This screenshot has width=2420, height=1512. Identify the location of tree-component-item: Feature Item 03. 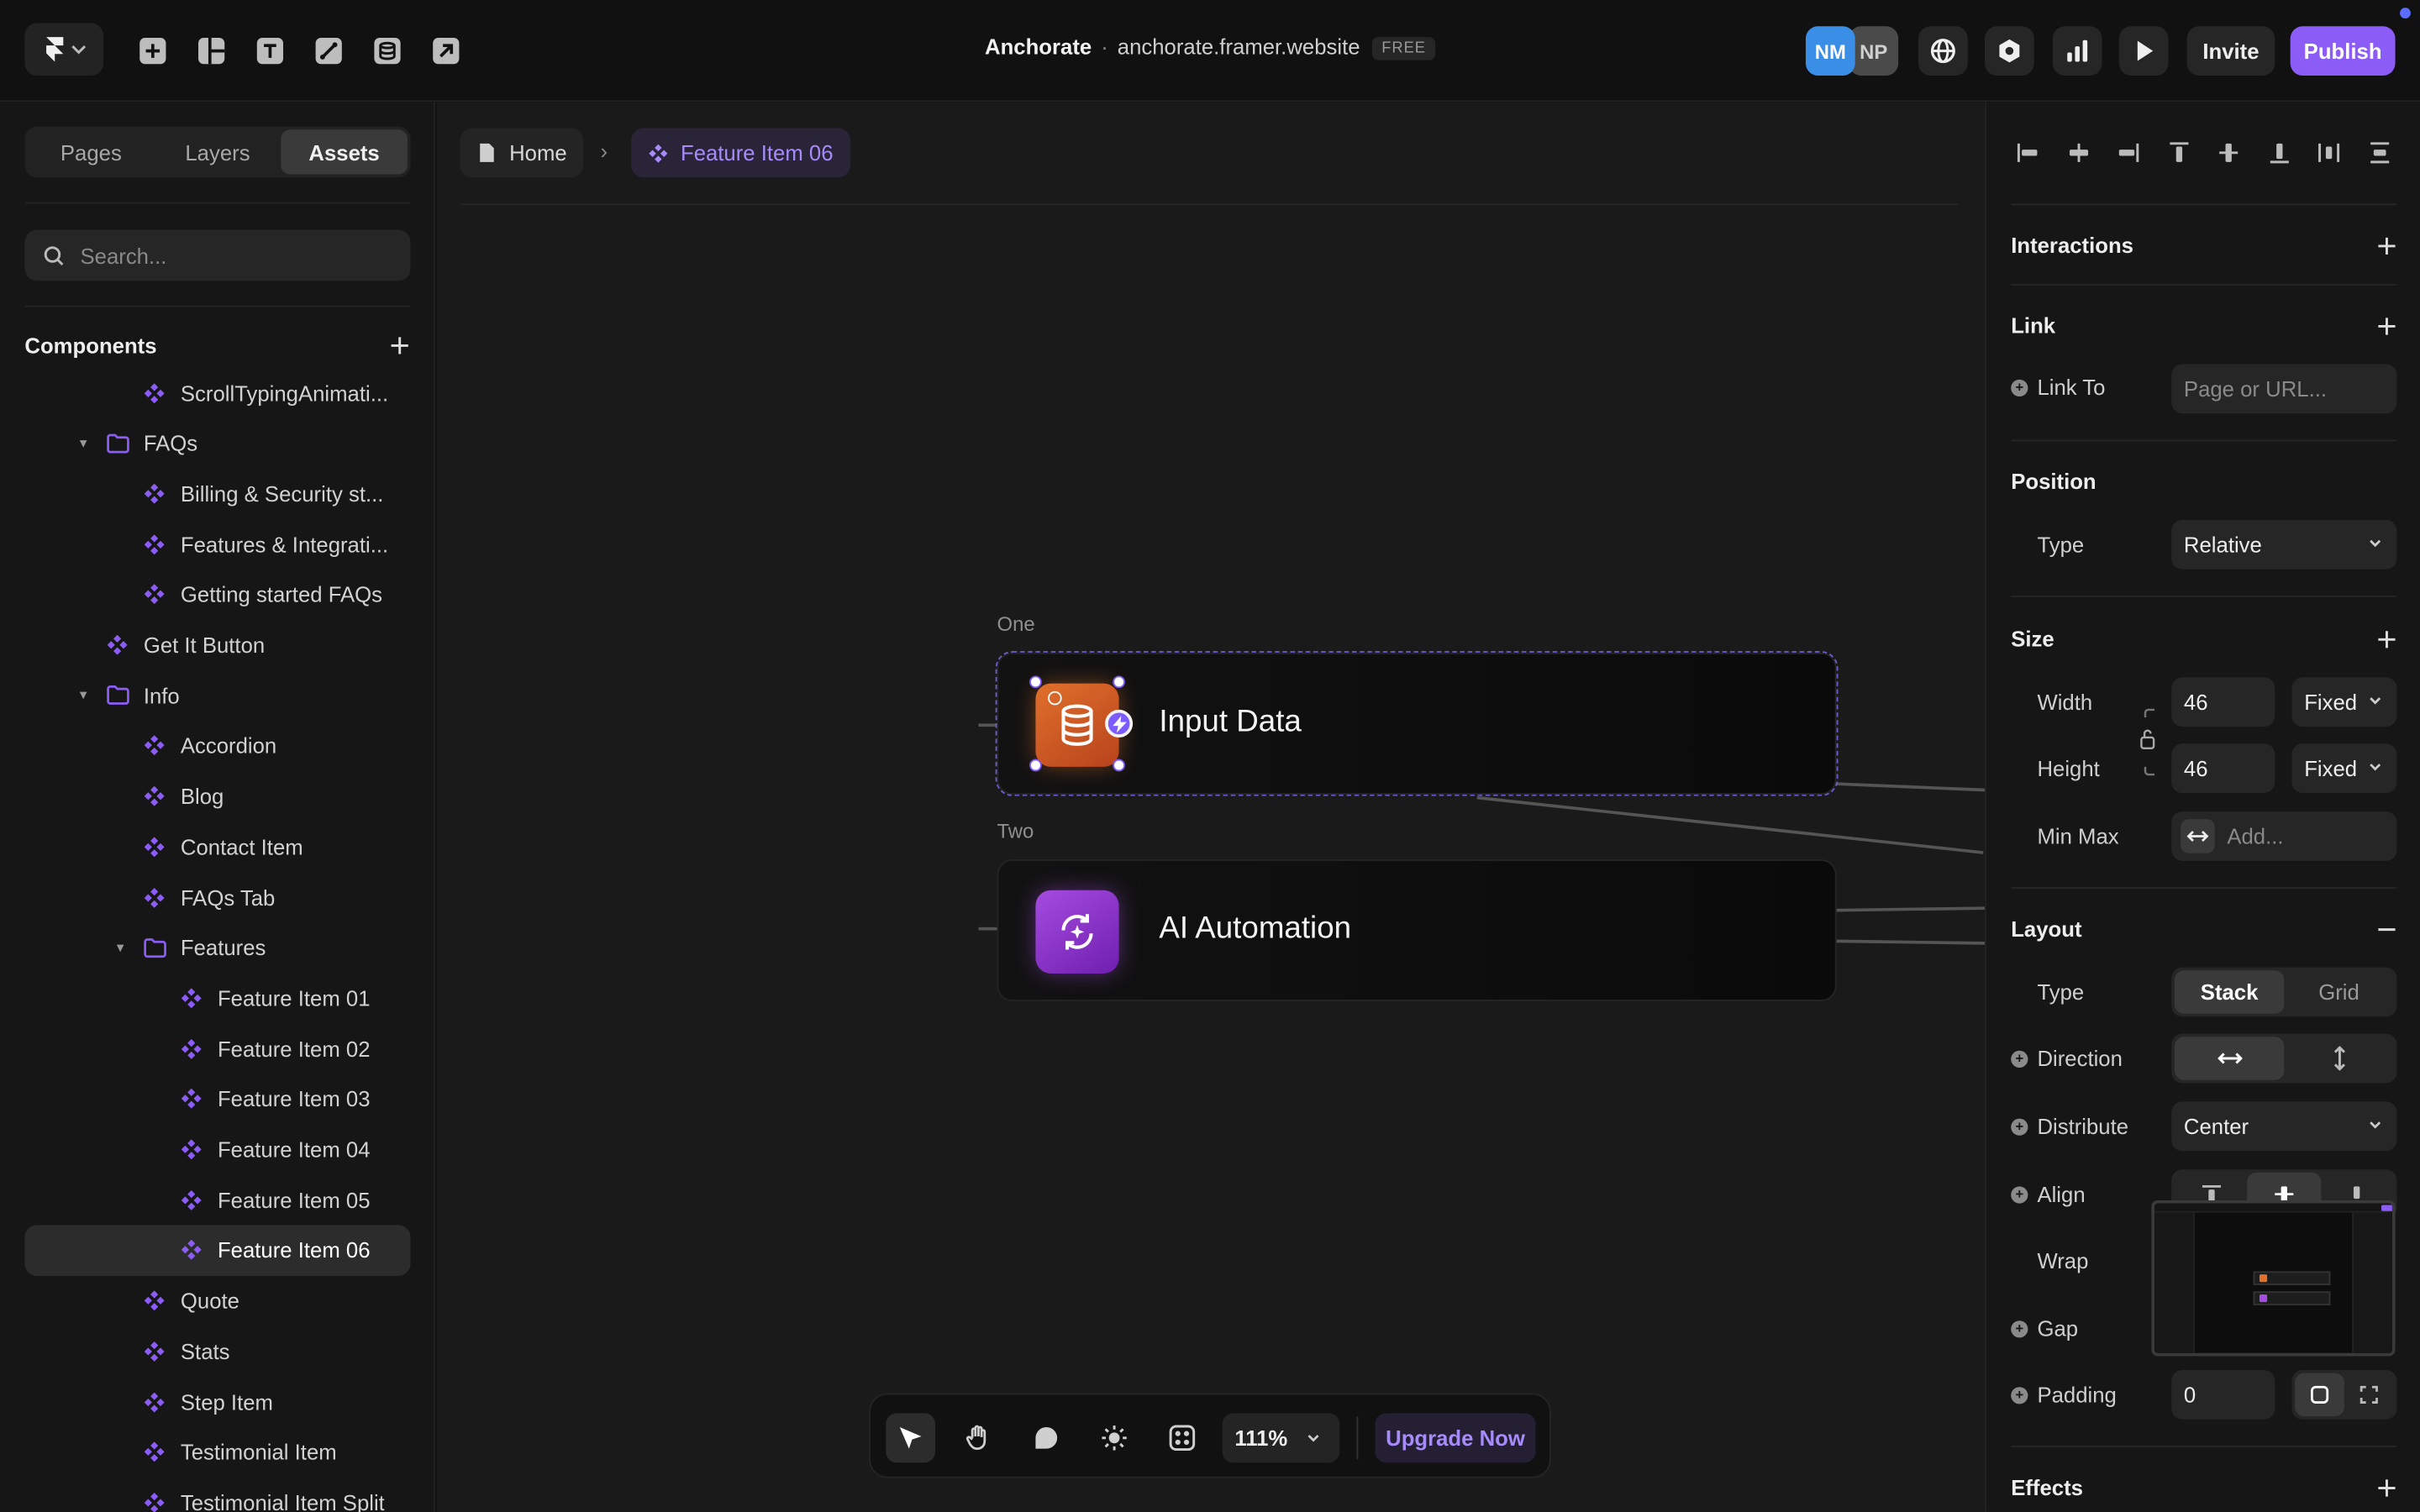
(217, 1099).